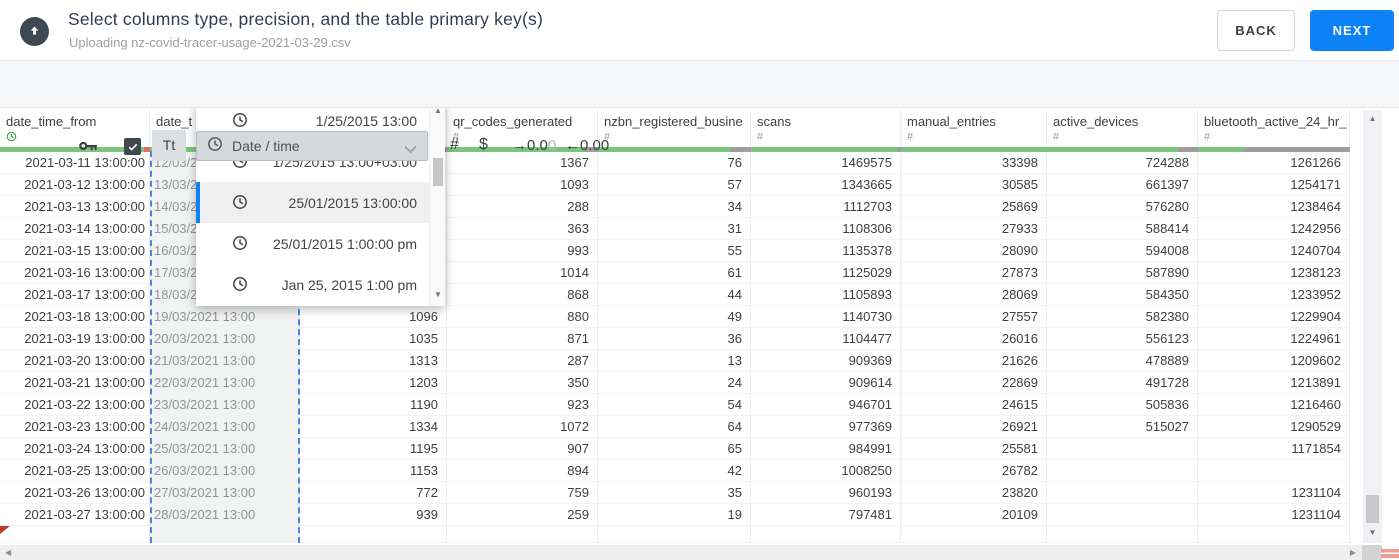  What do you see at coordinates (587, 145) in the screenshot?
I see `decrease-decimal-button: ←0.00` at bounding box center [587, 145].